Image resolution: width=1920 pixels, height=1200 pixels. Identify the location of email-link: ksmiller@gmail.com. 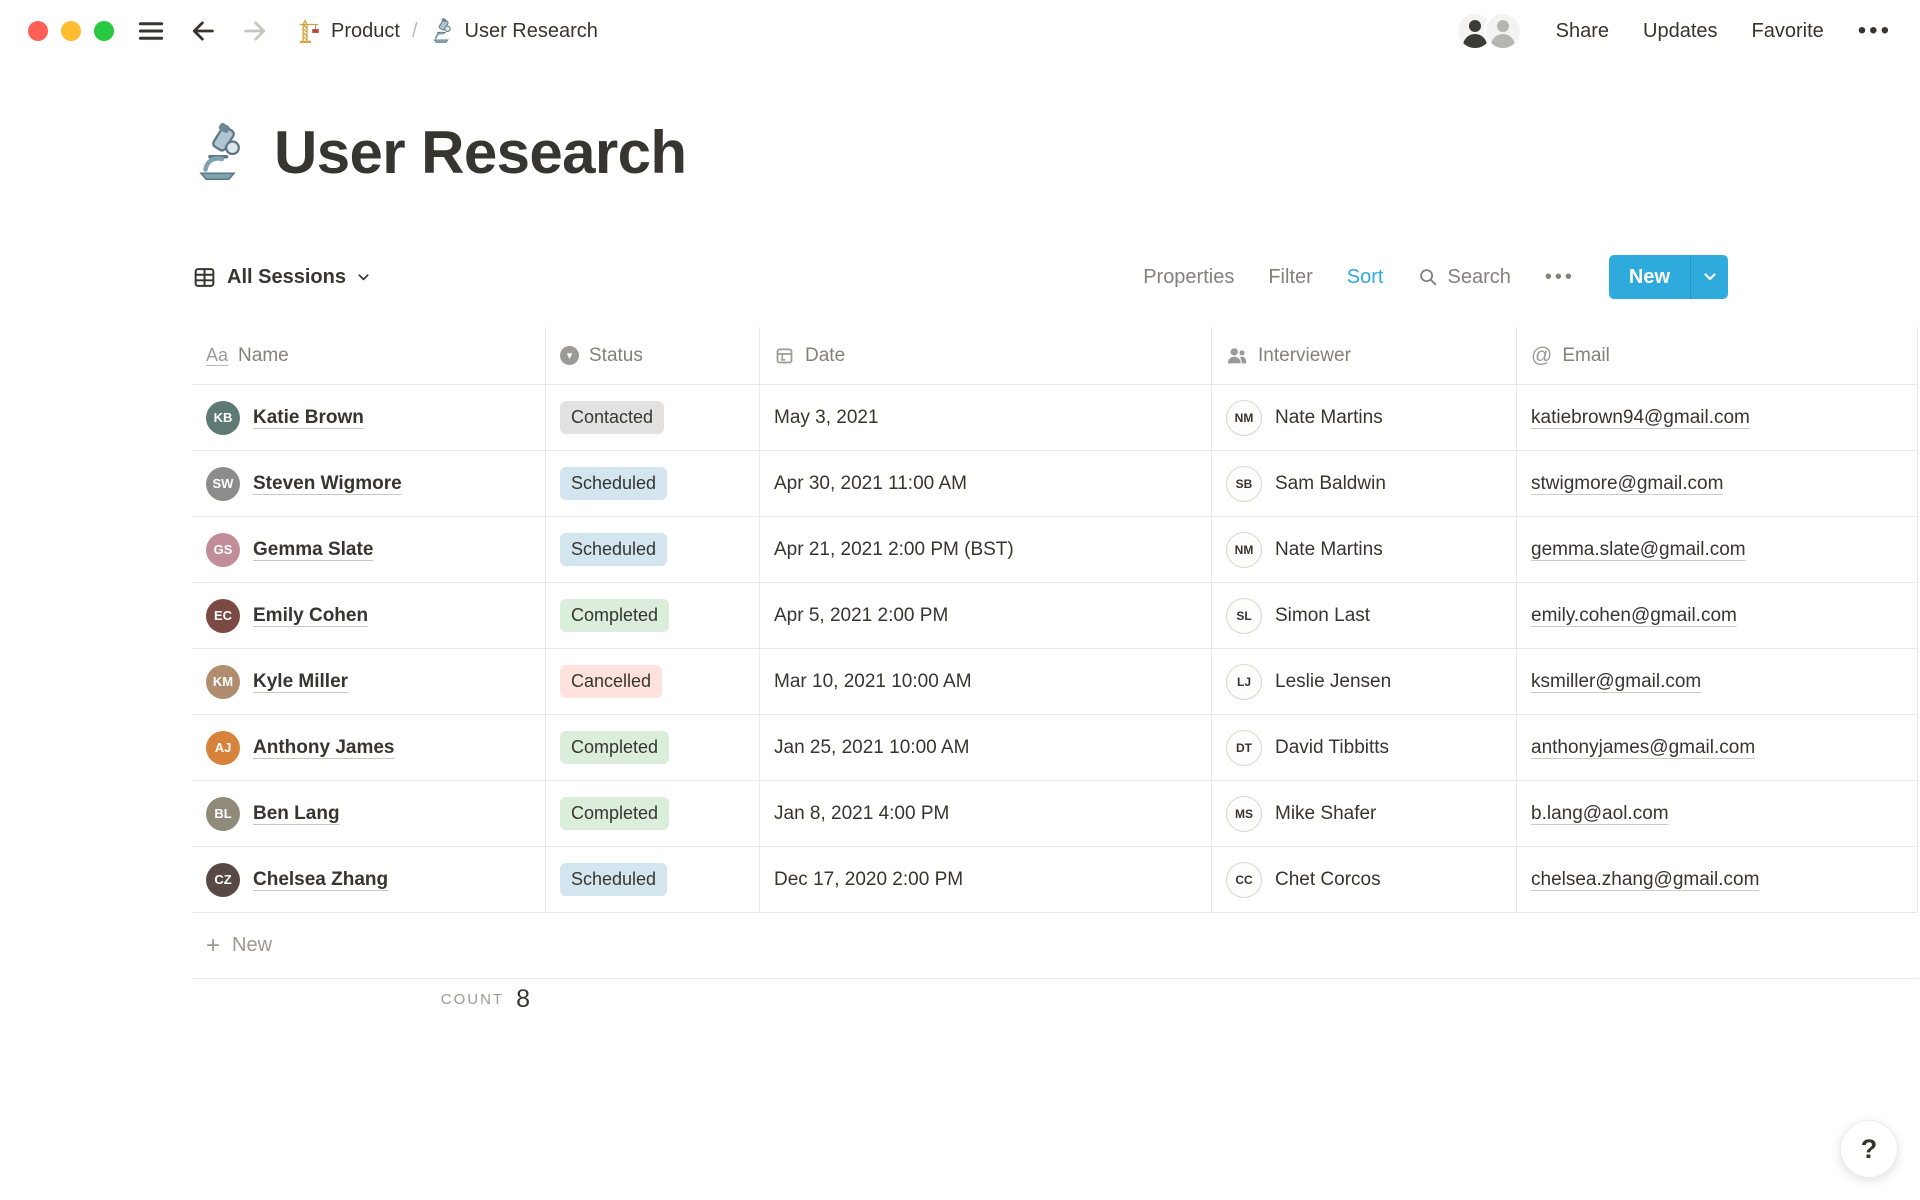
(1616, 682).